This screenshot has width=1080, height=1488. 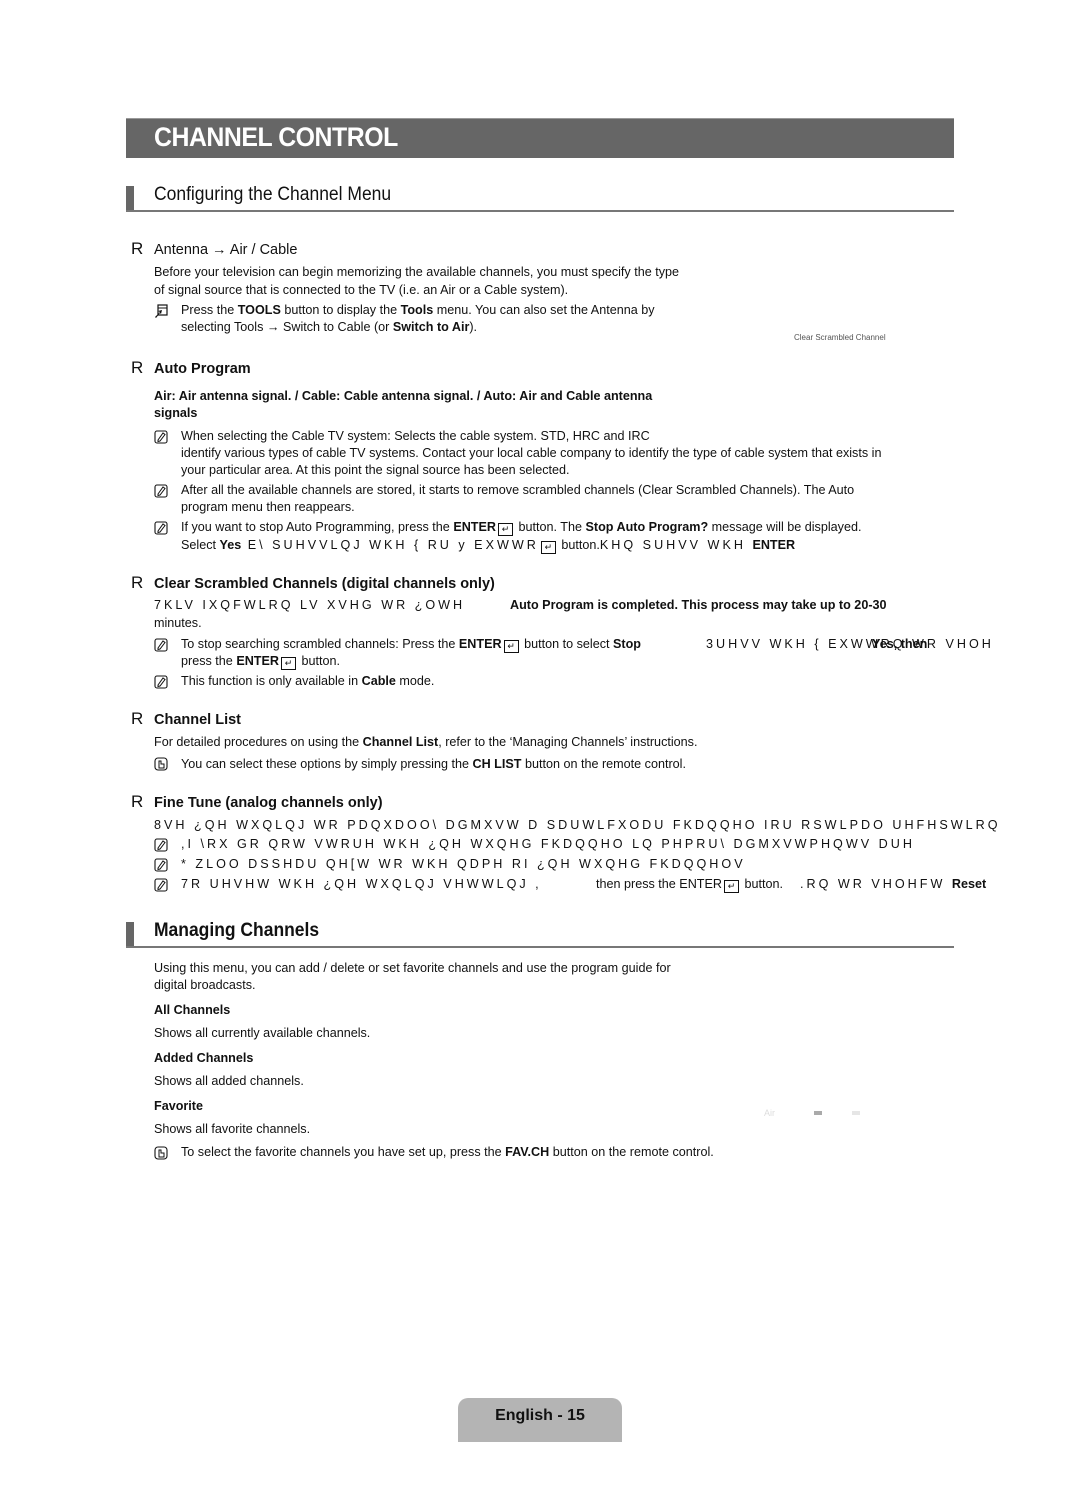 I want to click on page-footer-tab: English - 15, so click(x=540, y=1420).